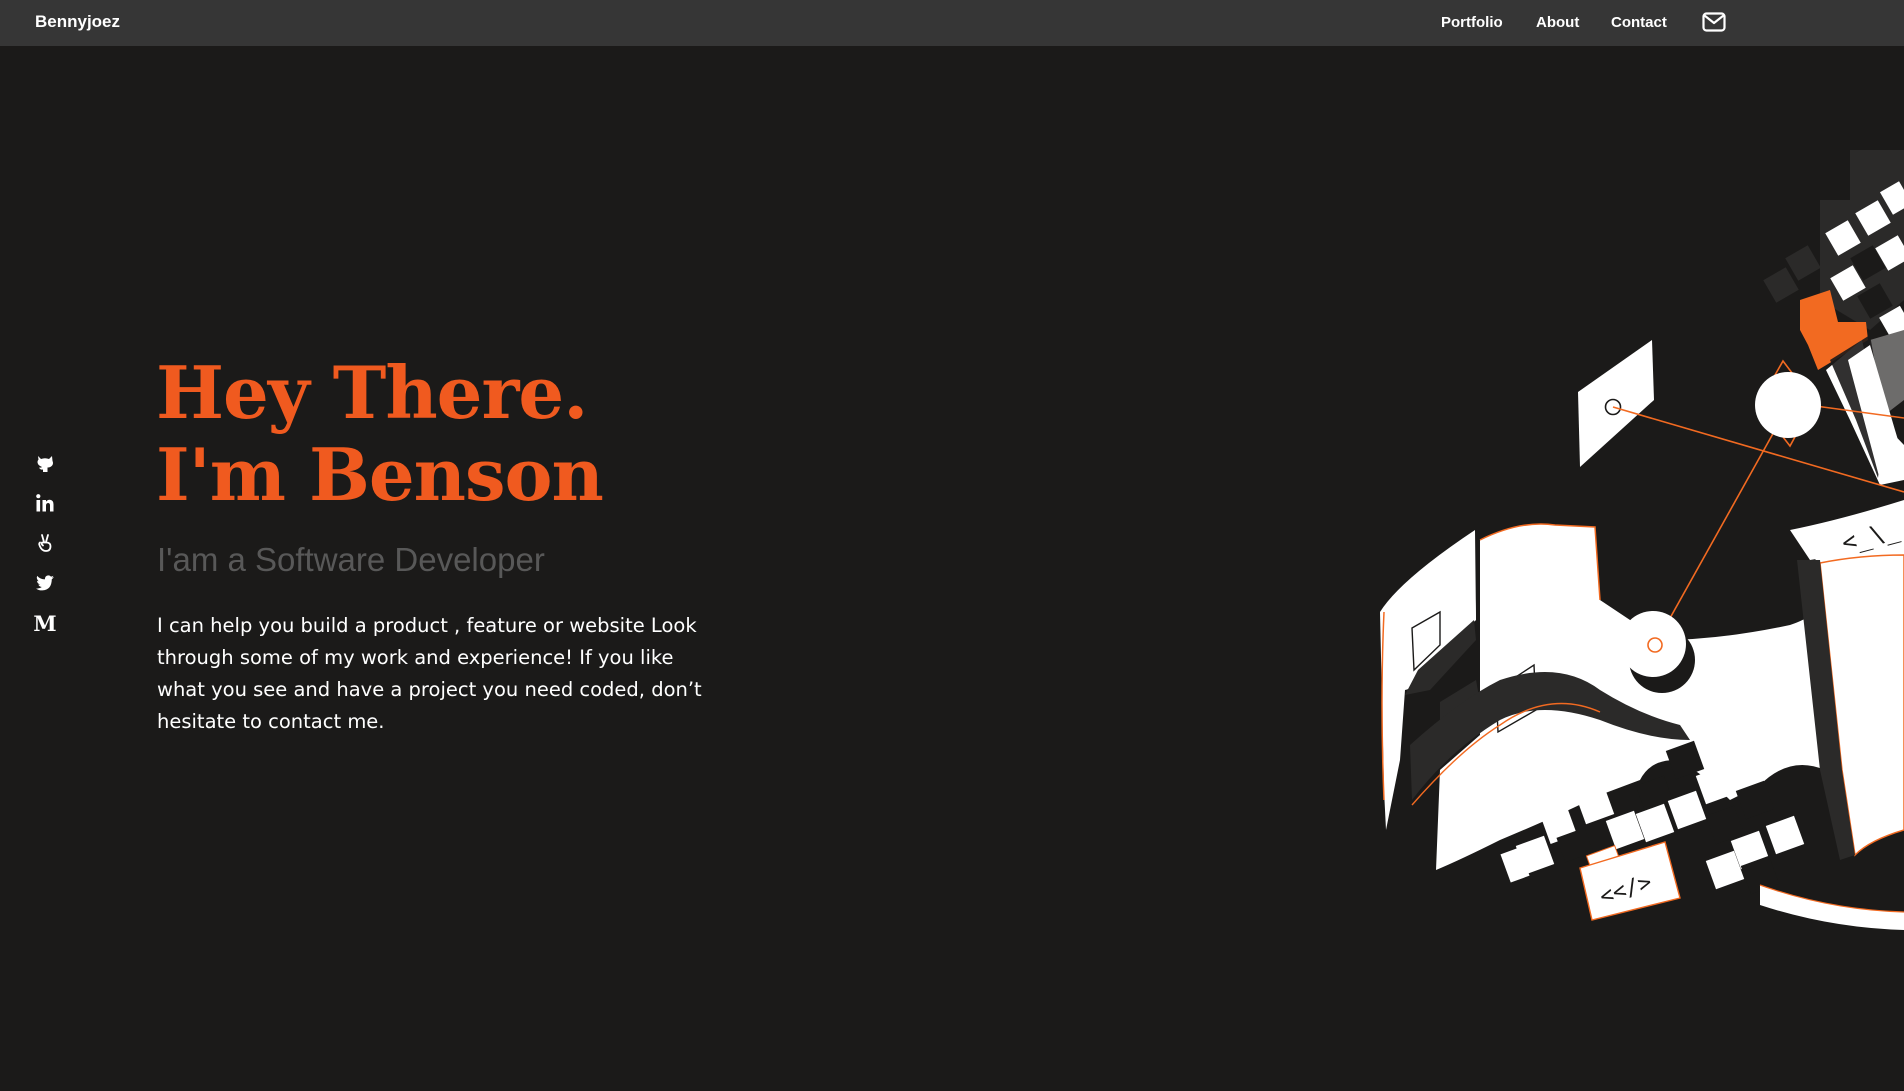 The image size is (1904, 1091). Describe the element at coordinates (380, 474) in the screenshot. I see `hero-heading-line-2: I'm Benson` at that location.